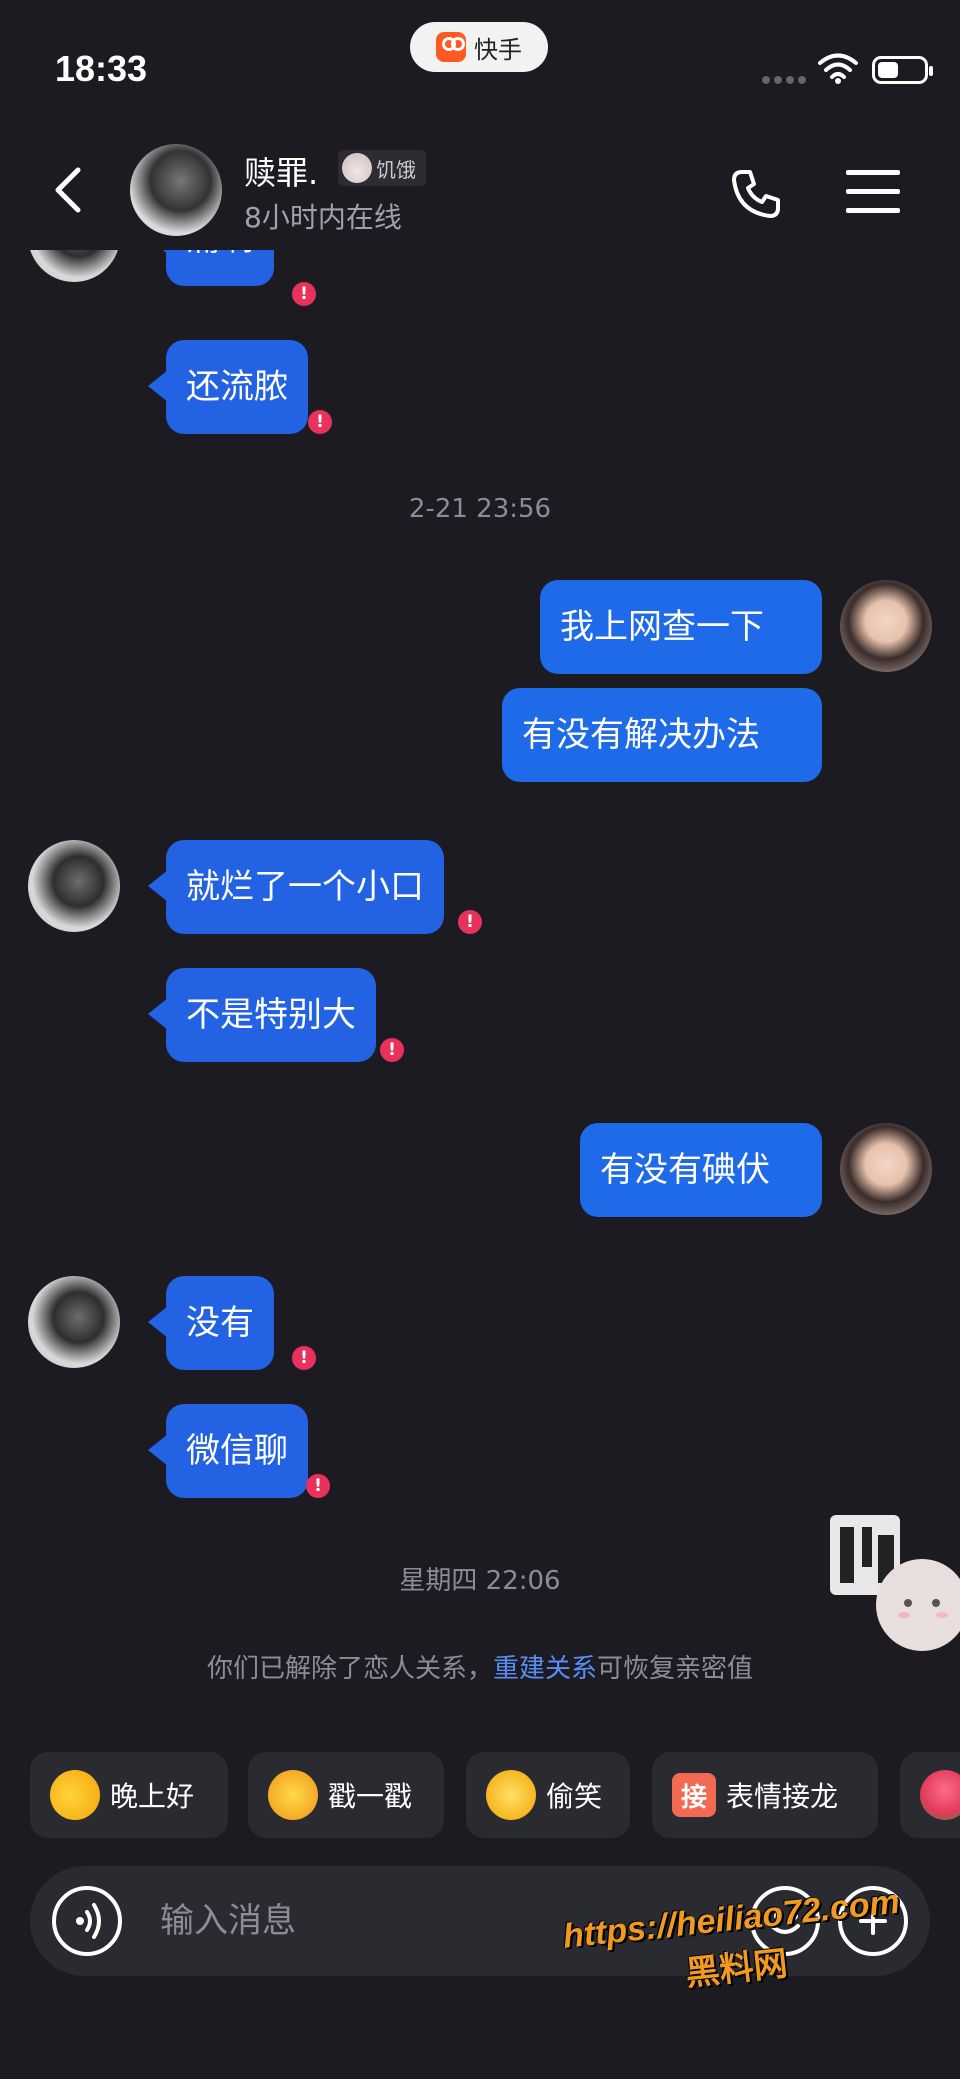 Image resolution: width=960 pixels, height=2079 pixels. Describe the element at coordinates (293, 1795) in the screenshot. I see `poke-emoji-icon` at that location.